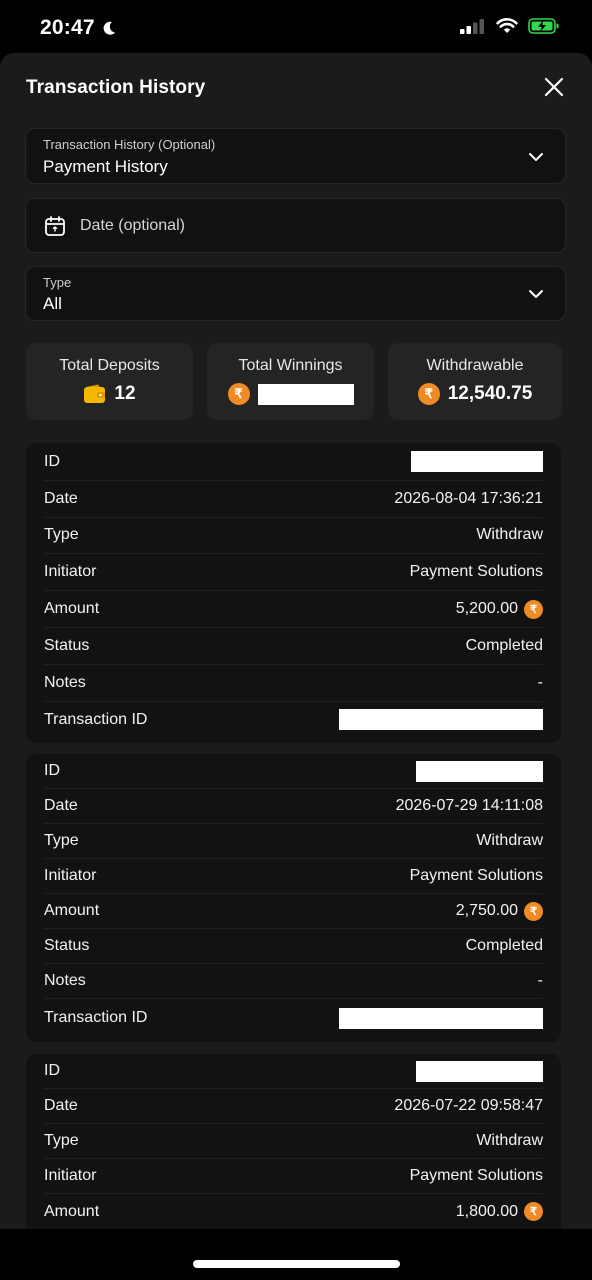  Describe the element at coordinates (109, 394) in the screenshot. I see `total-deposits-value-group: 12` at that location.